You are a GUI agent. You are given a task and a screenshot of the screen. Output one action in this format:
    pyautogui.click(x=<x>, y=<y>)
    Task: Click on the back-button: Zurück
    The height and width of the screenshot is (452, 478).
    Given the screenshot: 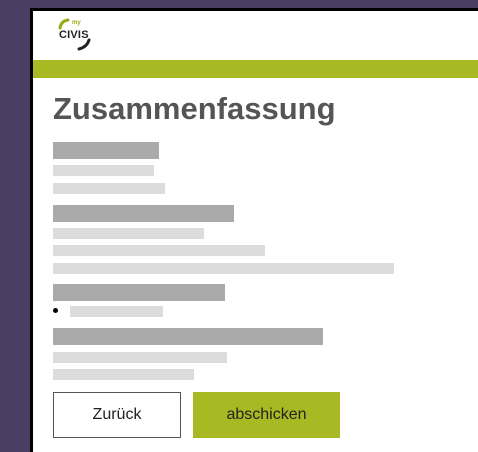 What is the action you would take?
    pyautogui.click(x=117, y=415)
    